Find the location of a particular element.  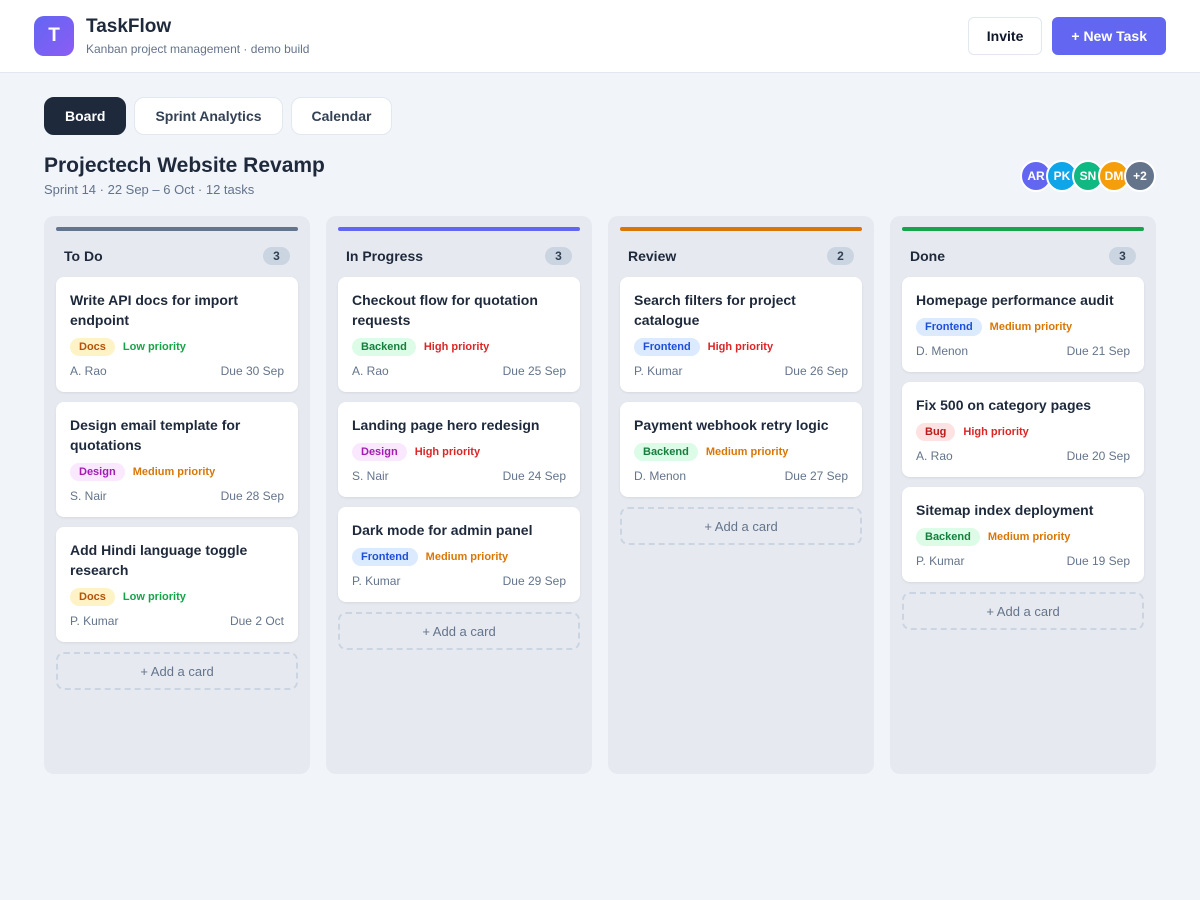

invite-button: Invite is located at coordinates (1005, 36).